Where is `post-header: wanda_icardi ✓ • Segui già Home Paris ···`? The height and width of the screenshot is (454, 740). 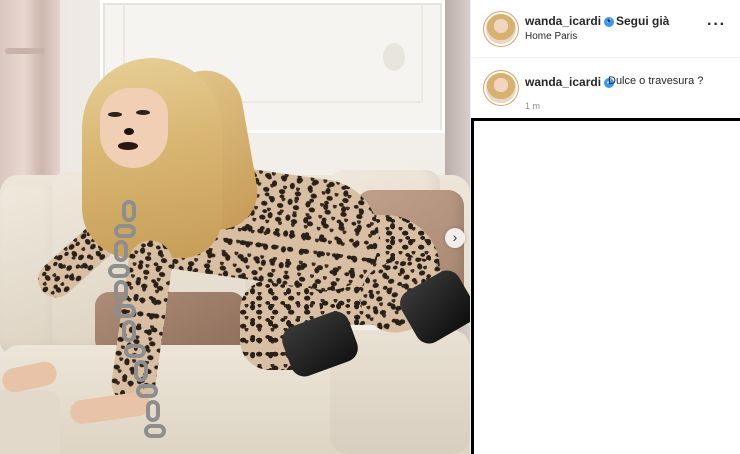 post-header: wanda_icardi ✓ • Segui già Home Paris ··· is located at coordinates (605, 29).